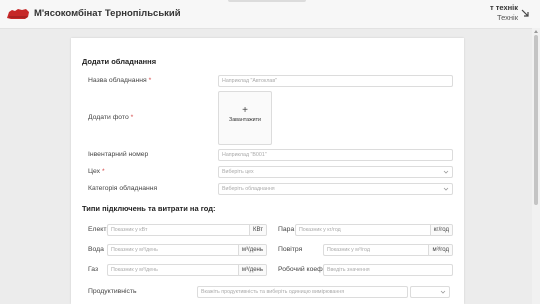  I want to click on electricity-input: Показник у кВт КВт, so click(187, 230).